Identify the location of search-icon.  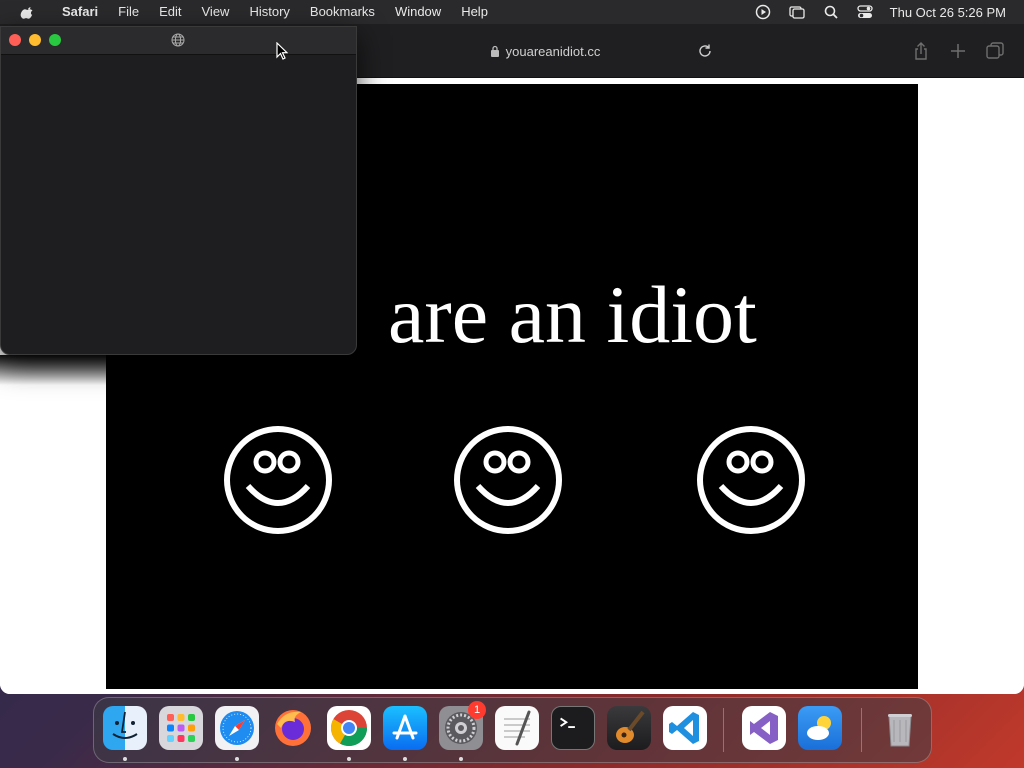
(831, 12).